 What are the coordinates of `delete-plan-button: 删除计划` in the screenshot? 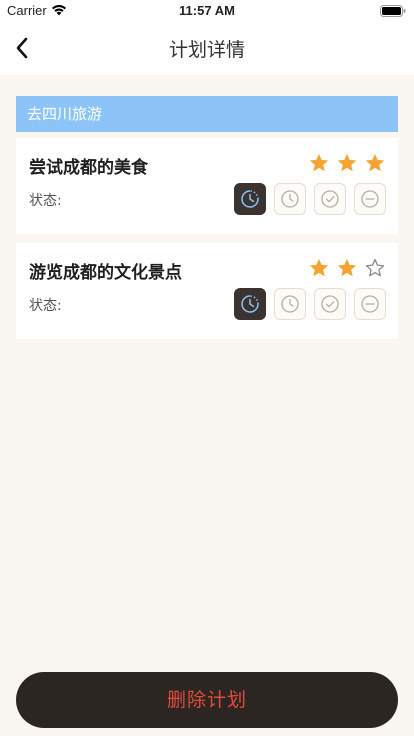 It's located at (207, 700).